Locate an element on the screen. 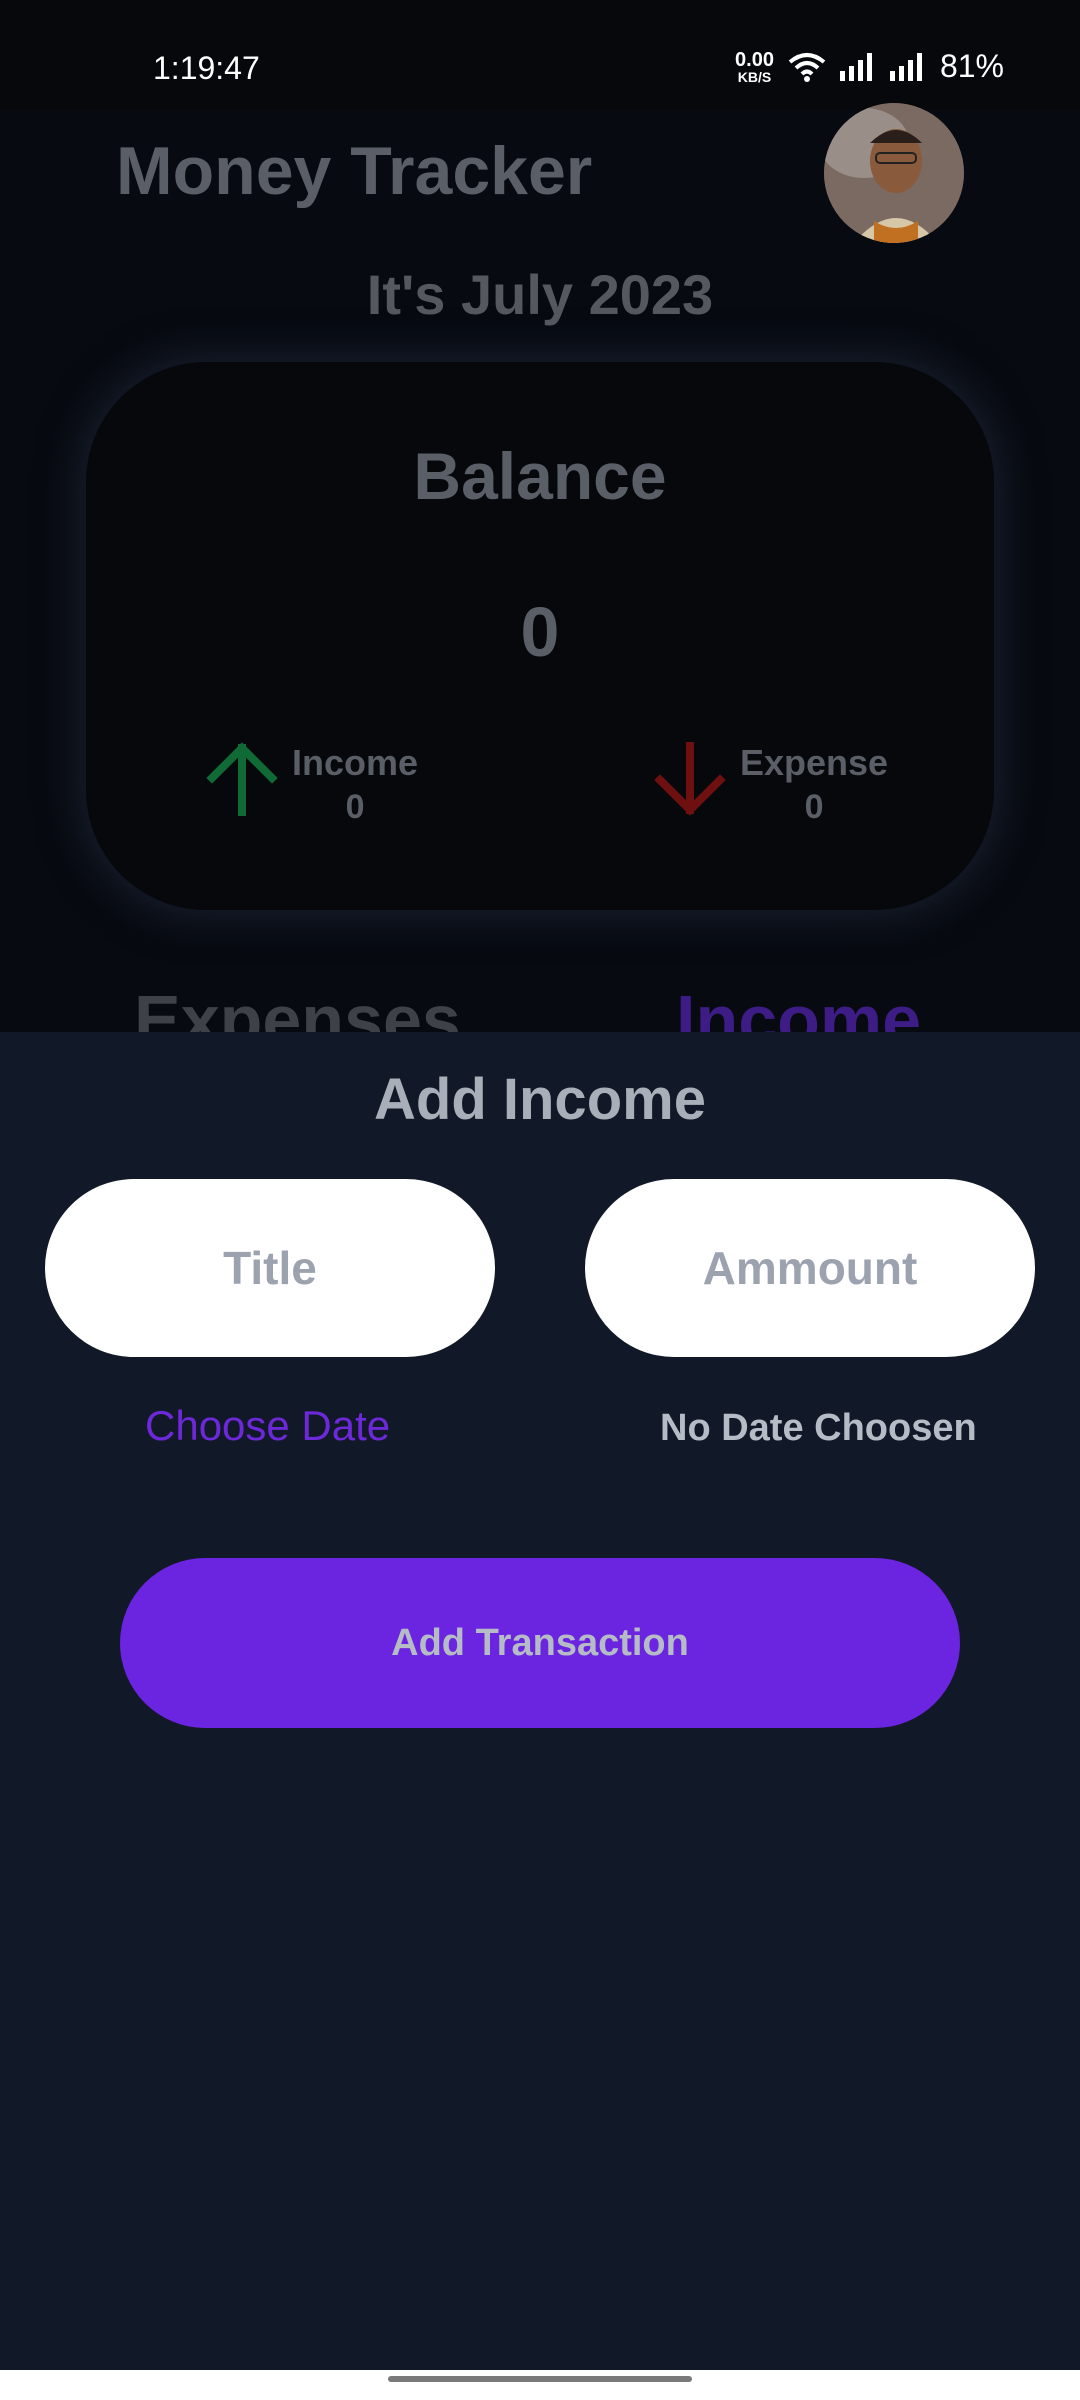  income-value: 0 is located at coordinates (355, 807).